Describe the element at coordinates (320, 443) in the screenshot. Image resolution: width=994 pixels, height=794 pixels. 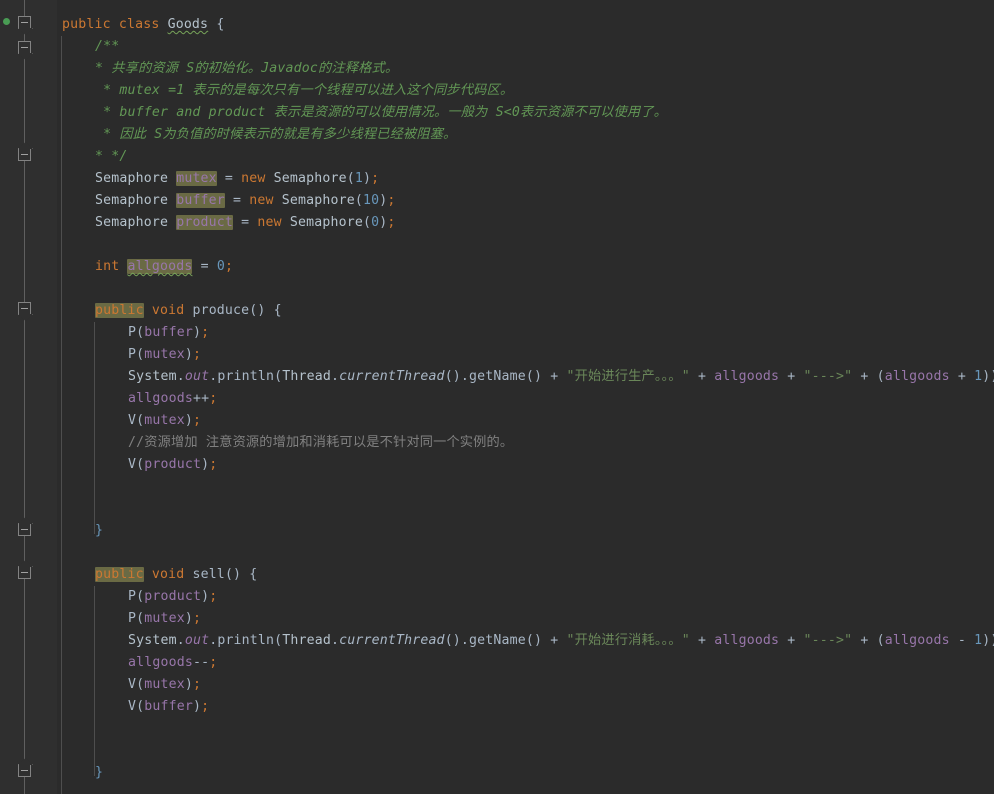
I see `code-line: //资源增加 注意资源的增加和消耗可以是不针对同一个实例的。` at that location.